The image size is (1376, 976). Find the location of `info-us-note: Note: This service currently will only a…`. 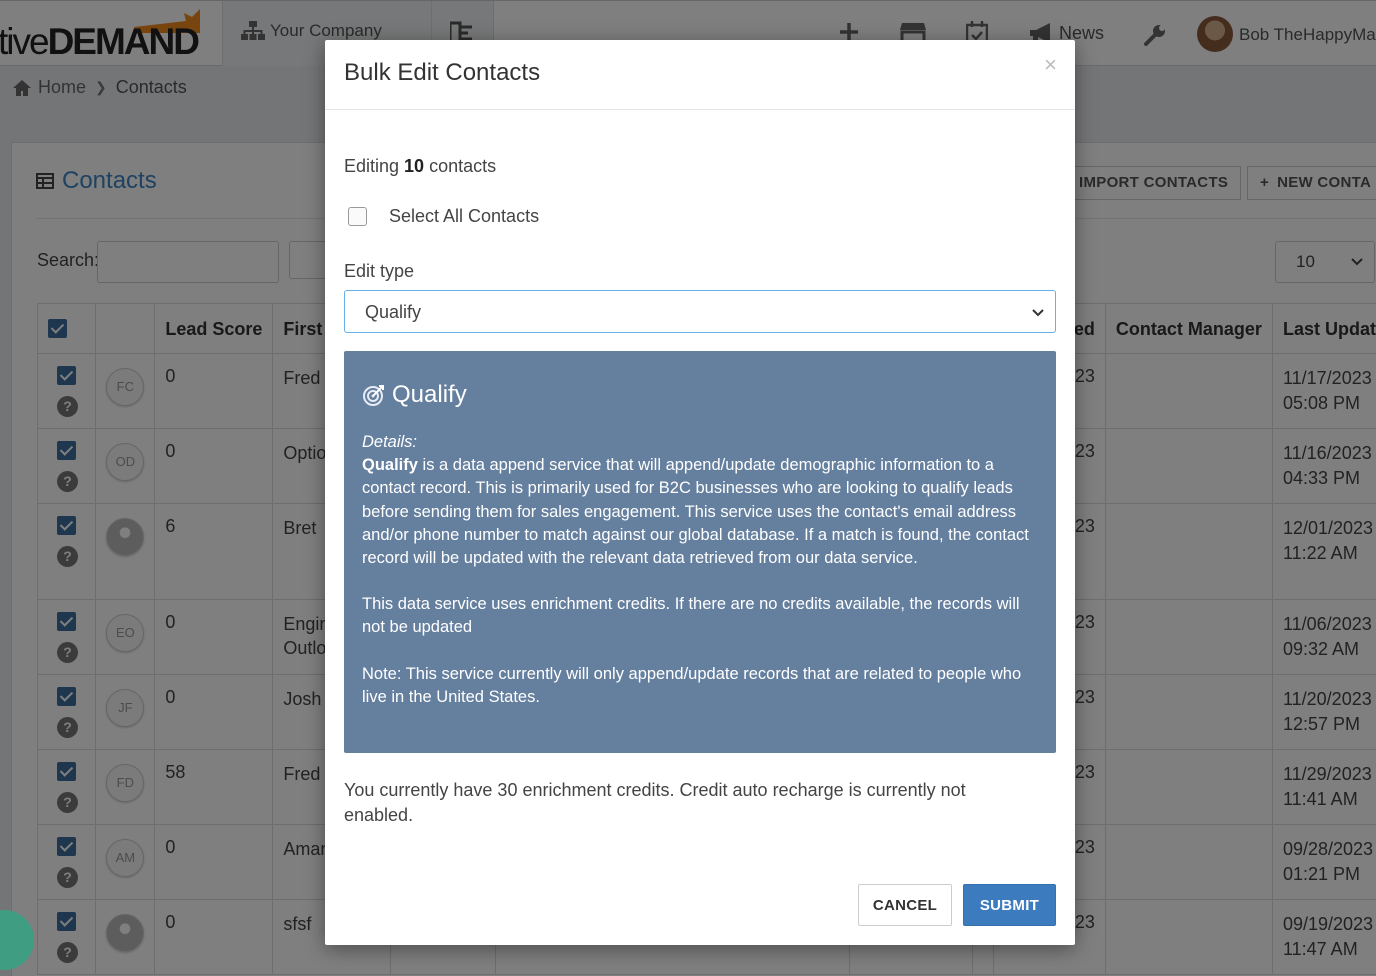

info-us-note: Note: This service currently will only a… is located at coordinates (692, 685).